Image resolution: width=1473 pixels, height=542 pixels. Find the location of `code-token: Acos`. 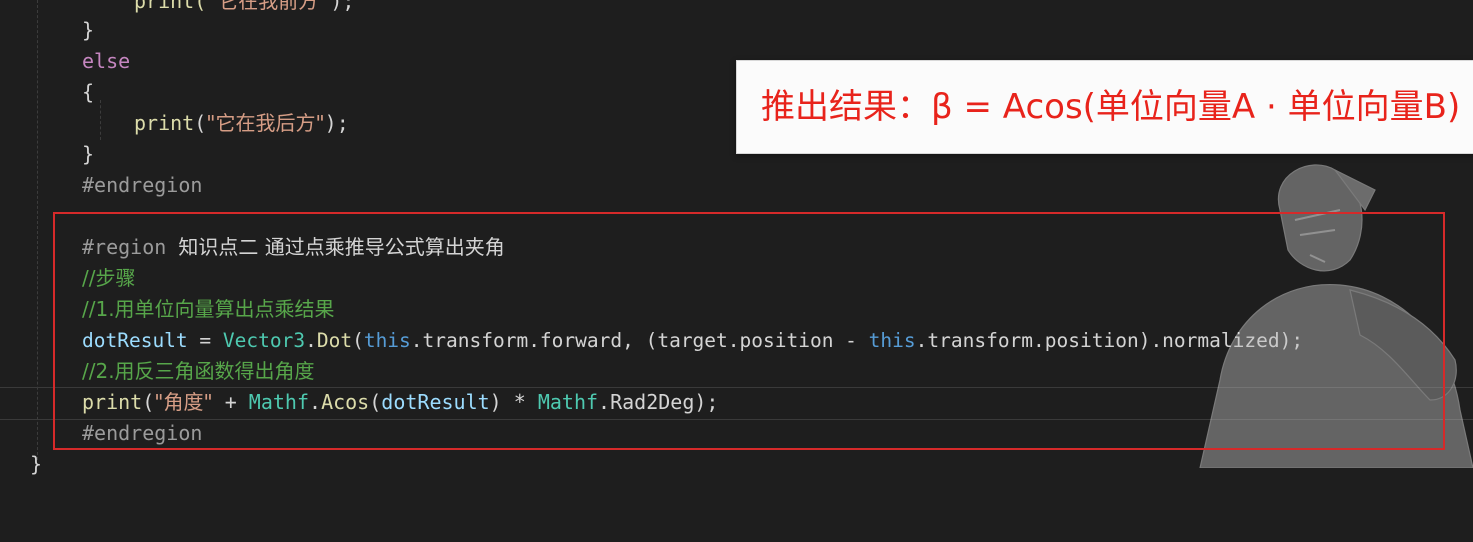

code-token: Acos is located at coordinates (345, 402).